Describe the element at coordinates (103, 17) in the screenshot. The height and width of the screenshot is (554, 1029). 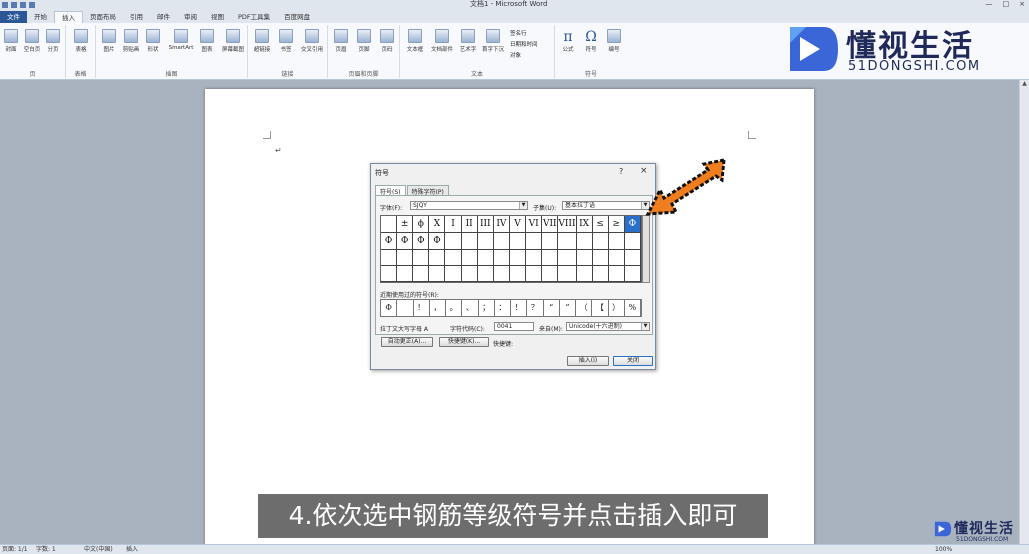
I see `tab-page-layout: 页面布局` at that location.